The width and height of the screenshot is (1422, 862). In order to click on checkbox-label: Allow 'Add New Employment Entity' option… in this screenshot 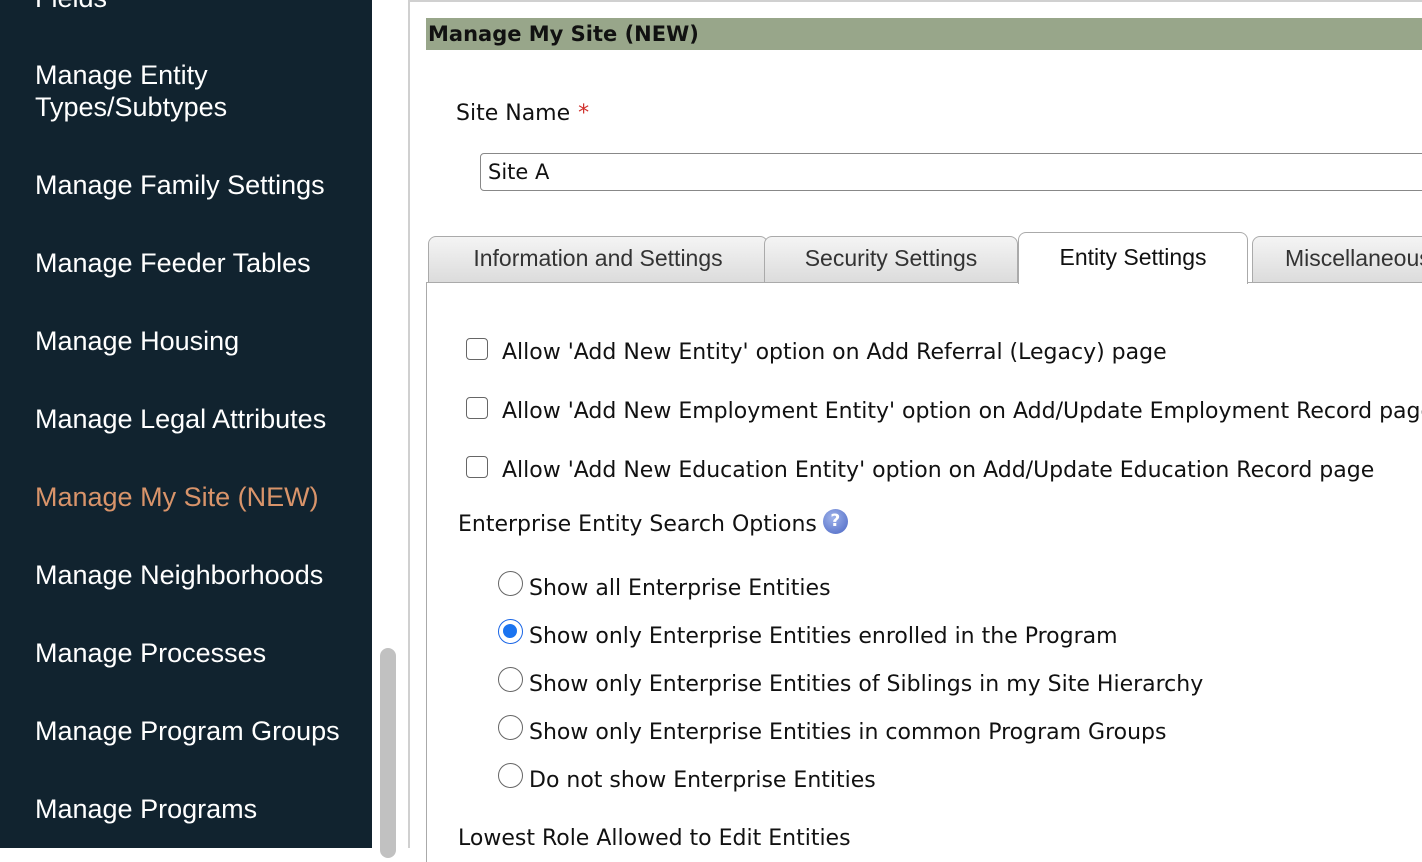, I will do `click(962, 411)`.